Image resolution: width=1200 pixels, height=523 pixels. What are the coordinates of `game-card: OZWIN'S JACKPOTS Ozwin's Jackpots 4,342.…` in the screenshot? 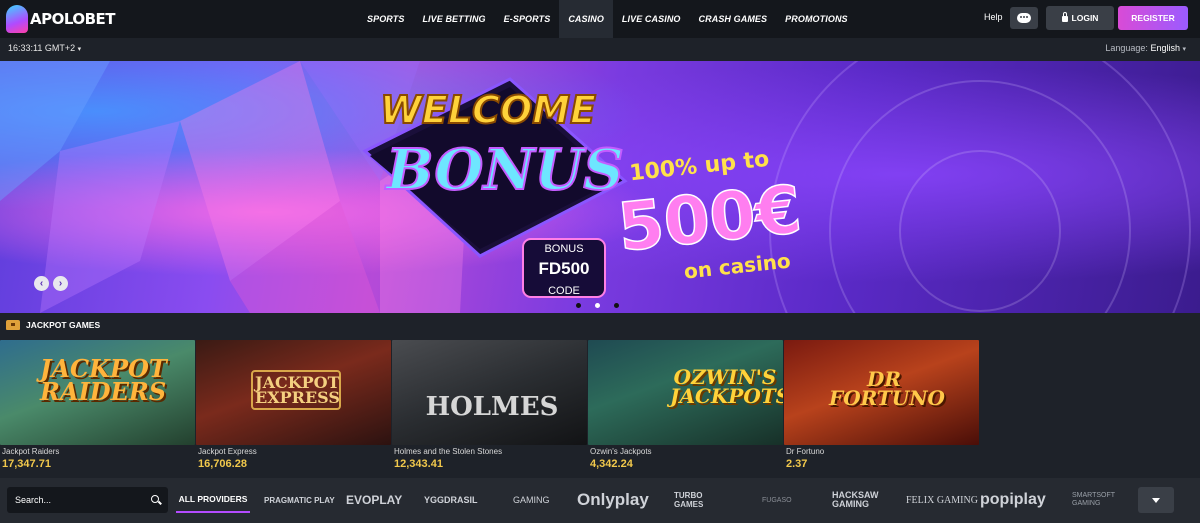 It's located at (686, 405).